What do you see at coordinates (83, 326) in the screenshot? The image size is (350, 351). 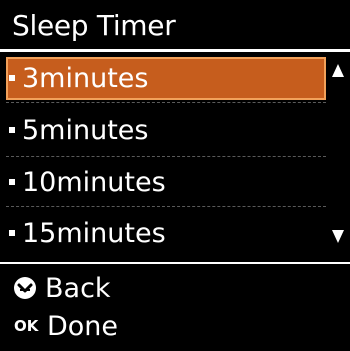 I see `done-label: Done` at bounding box center [83, 326].